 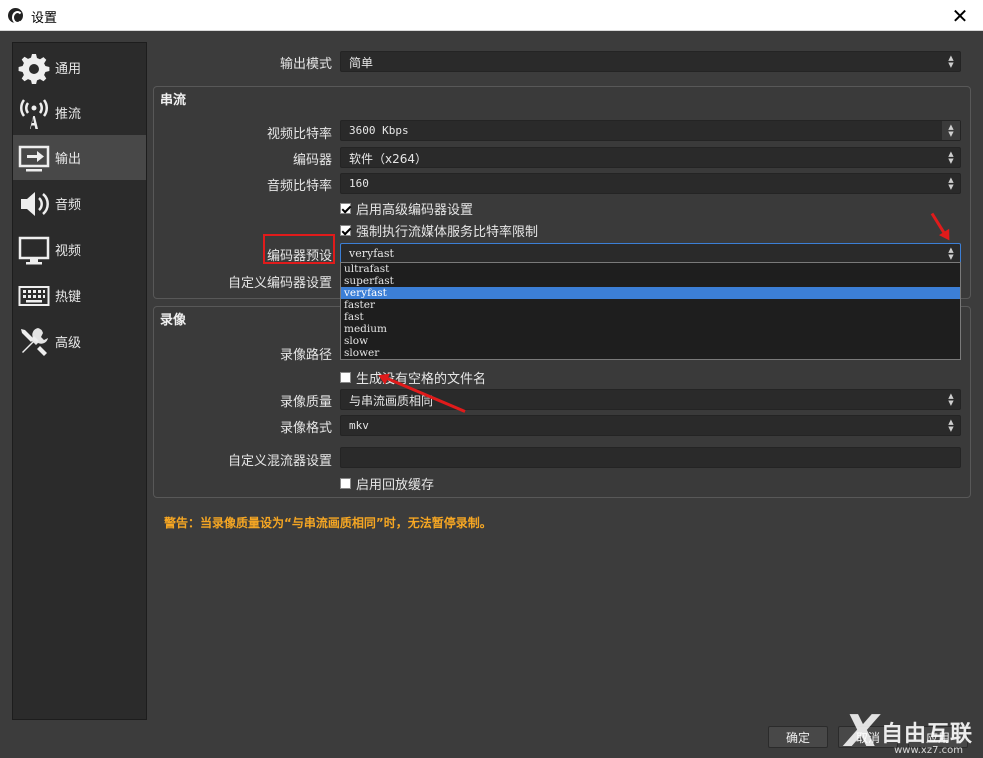 What do you see at coordinates (305, 355) in the screenshot?
I see `recording-path-label: 录像路径` at bounding box center [305, 355].